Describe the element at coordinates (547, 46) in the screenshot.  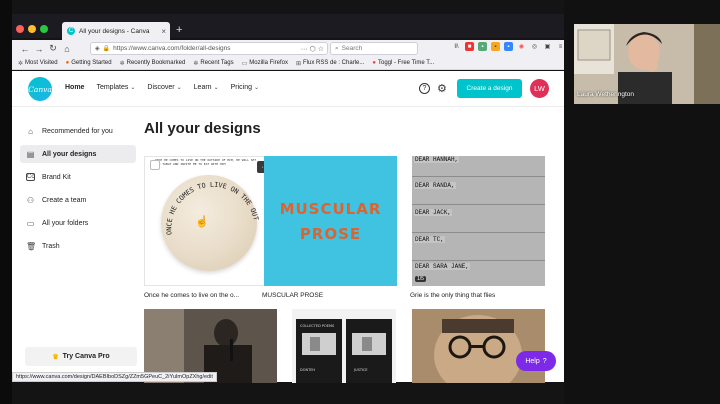
I see `extension-icon: ▣` at that location.